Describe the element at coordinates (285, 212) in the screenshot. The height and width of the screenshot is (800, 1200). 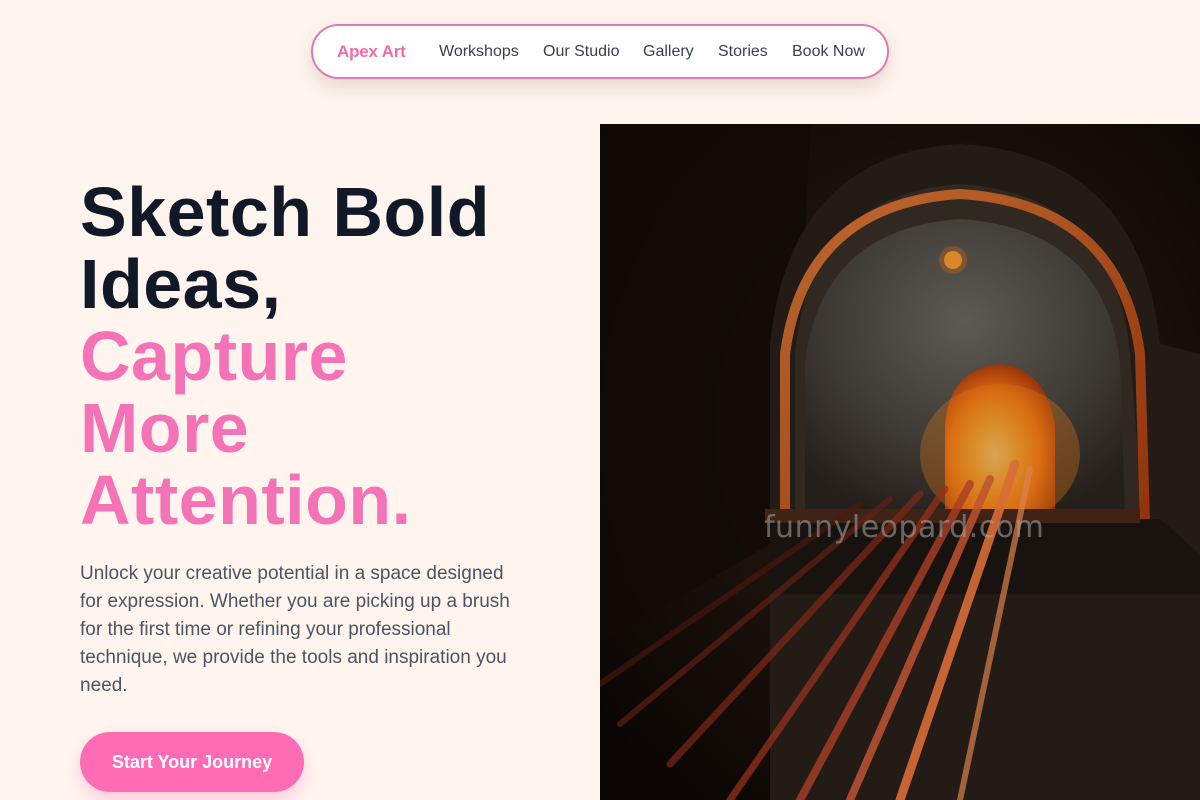
I see `hero-title-line: Sketch Bold` at that location.